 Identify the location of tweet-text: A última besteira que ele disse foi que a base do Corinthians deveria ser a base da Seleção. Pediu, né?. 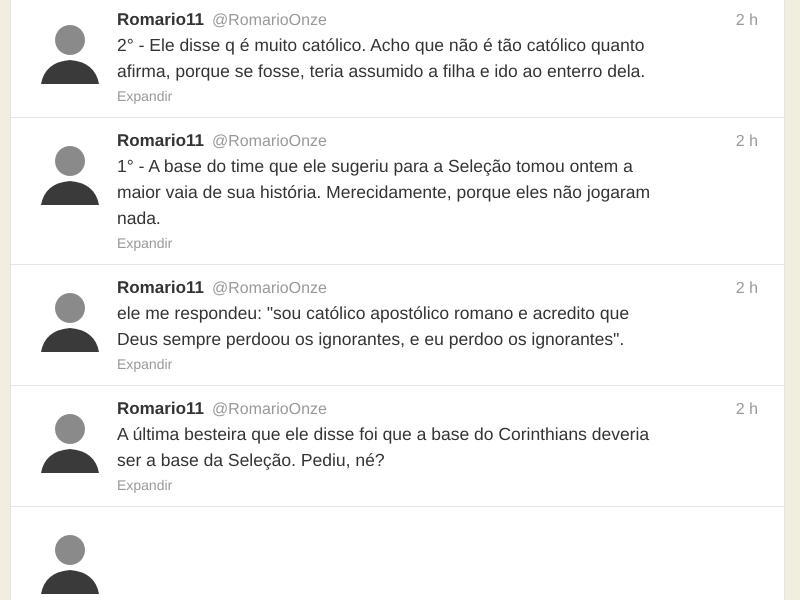
(383, 447).